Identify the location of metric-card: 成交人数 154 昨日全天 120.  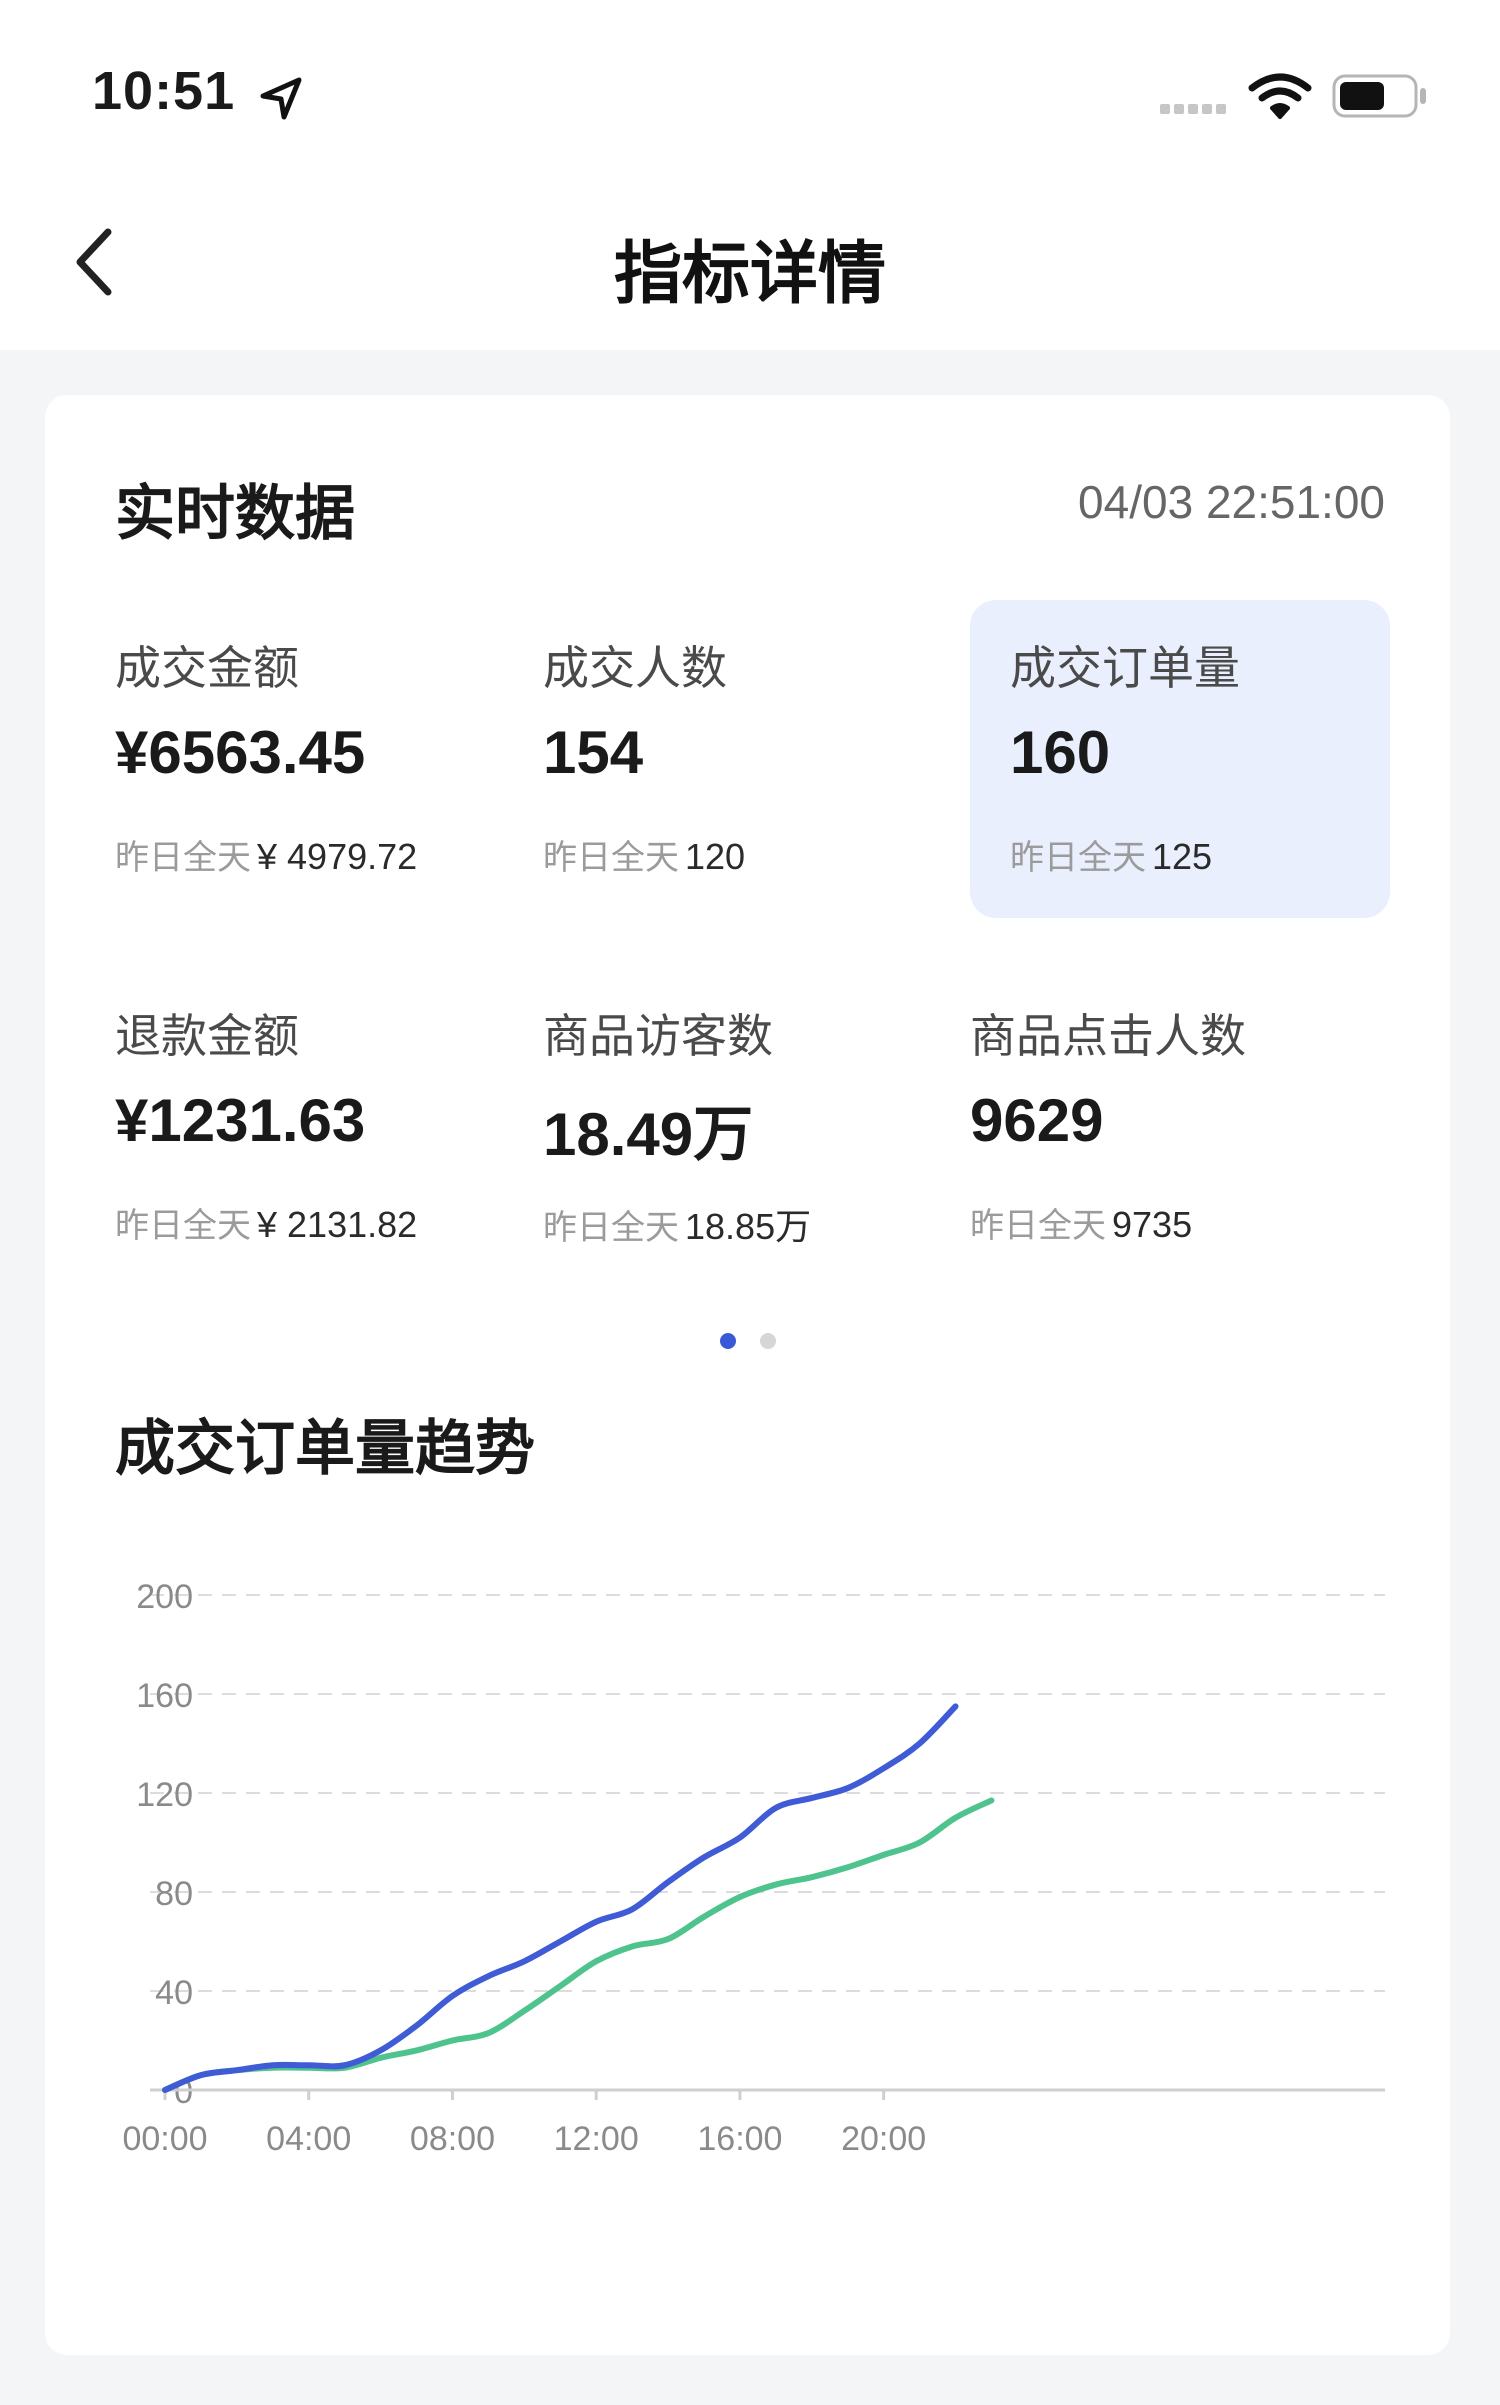
(713, 759).